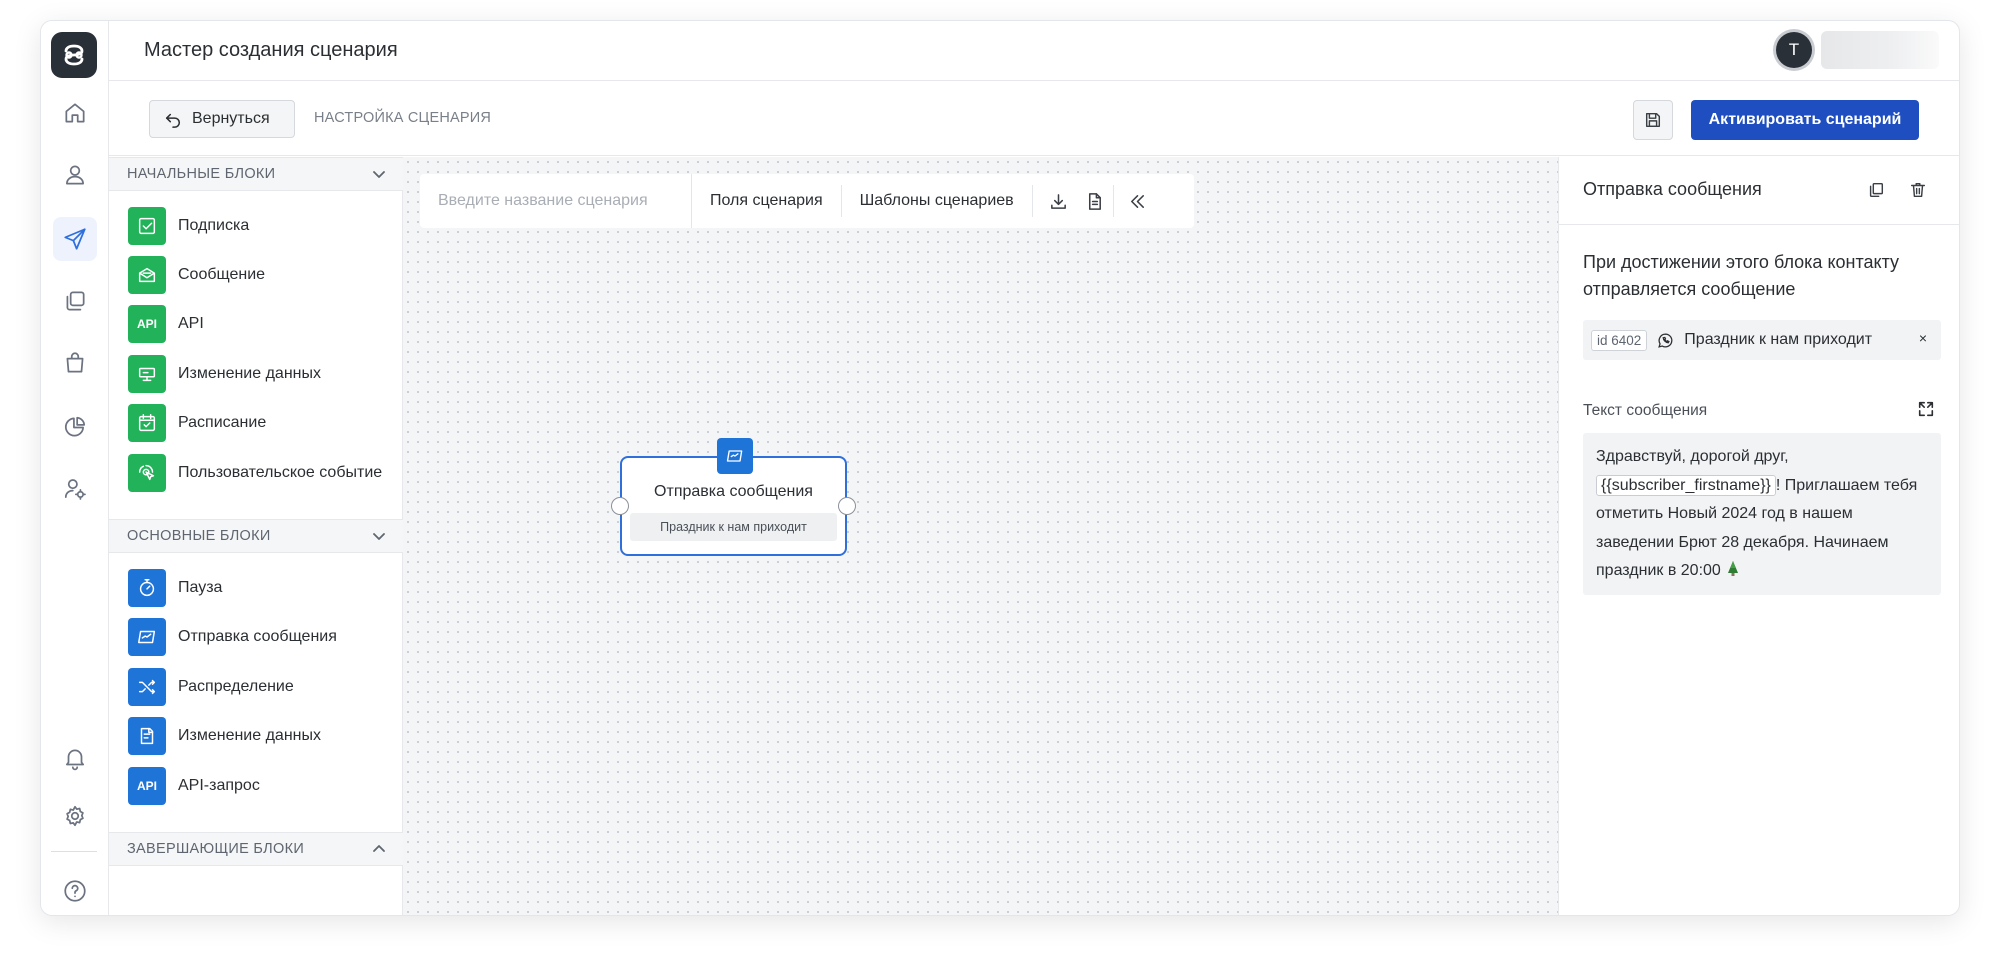 The image size is (2000, 977). What do you see at coordinates (75, 363) in the screenshot?
I see `nav-shop` at bounding box center [75, 363].